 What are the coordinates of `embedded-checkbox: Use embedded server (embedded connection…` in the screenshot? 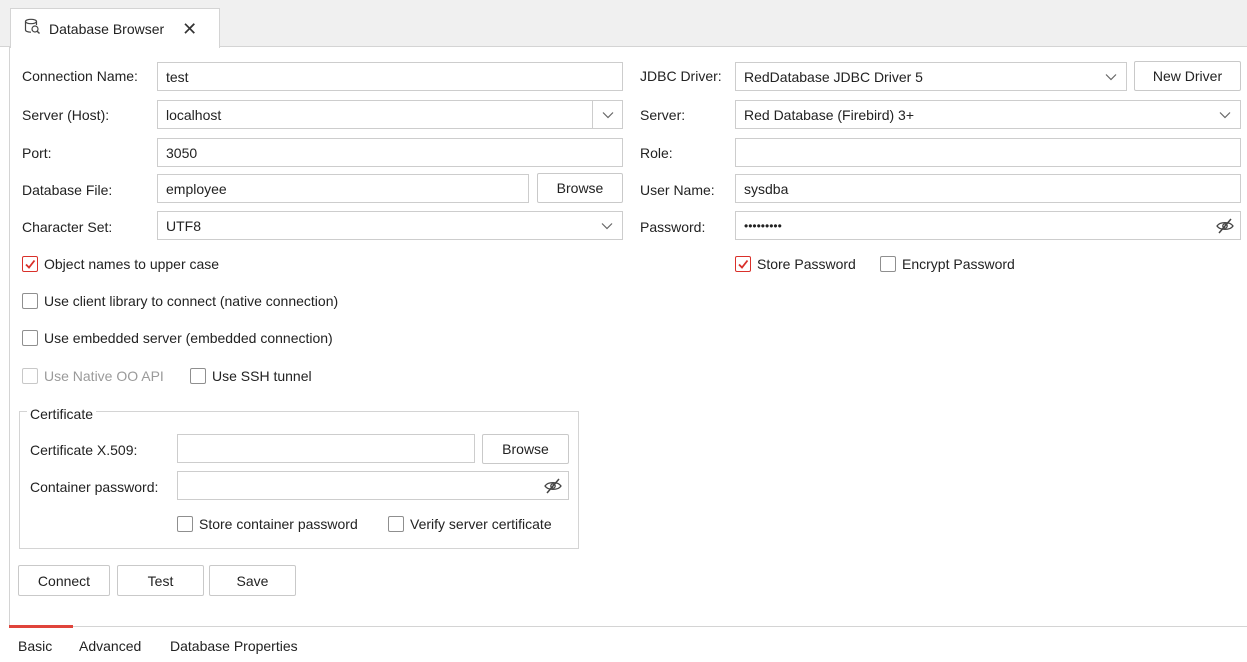 It's located at (177, 338).